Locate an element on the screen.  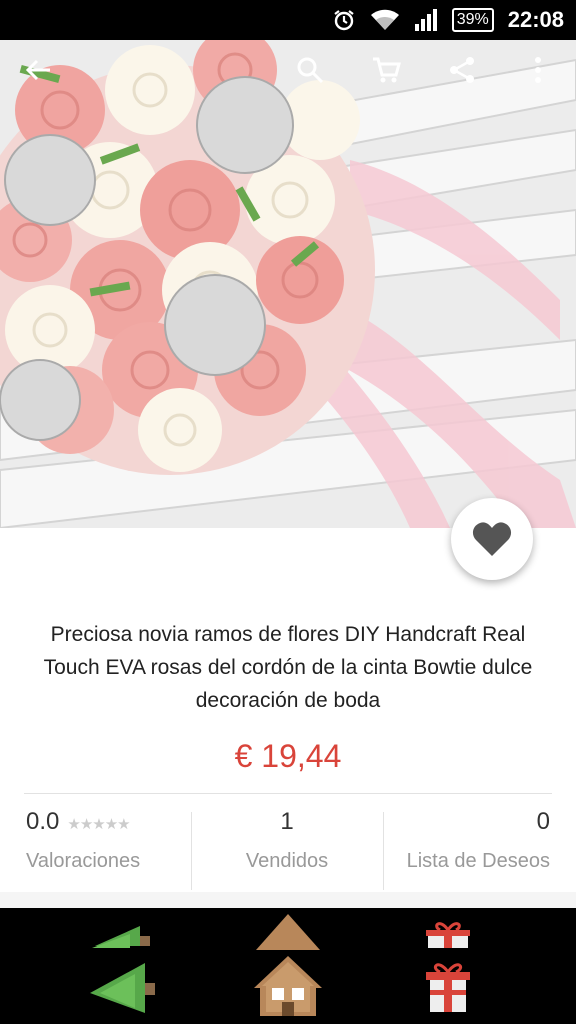
back-arrow-icon is located at coordinates (38, 70).